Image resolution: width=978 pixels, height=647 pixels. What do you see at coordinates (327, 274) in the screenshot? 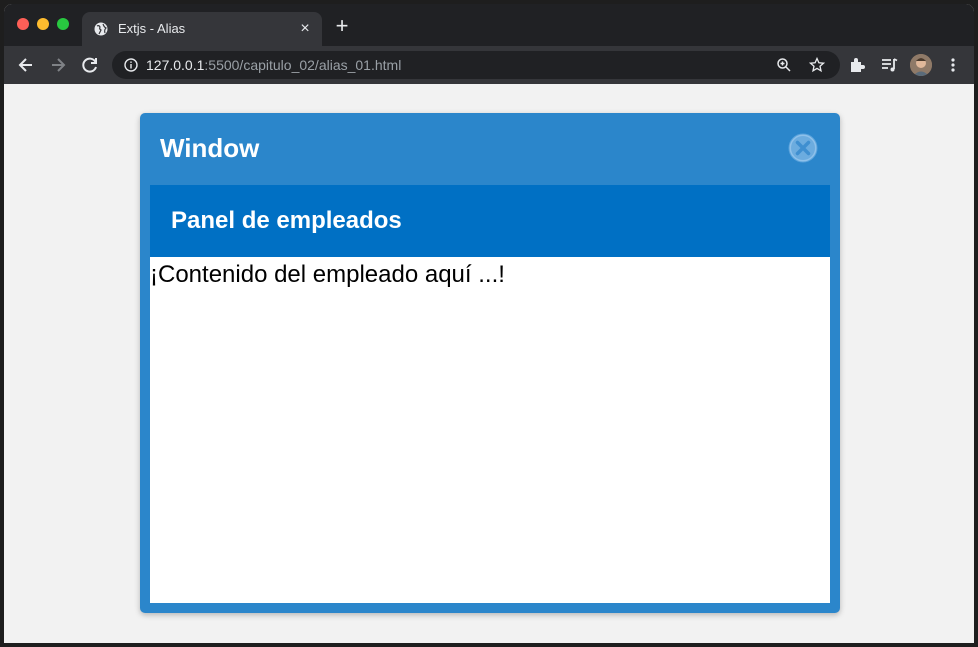
I see `panel-content-text: ¡Contenido del empleado aquí ...!` at bounding box center [327, 274].